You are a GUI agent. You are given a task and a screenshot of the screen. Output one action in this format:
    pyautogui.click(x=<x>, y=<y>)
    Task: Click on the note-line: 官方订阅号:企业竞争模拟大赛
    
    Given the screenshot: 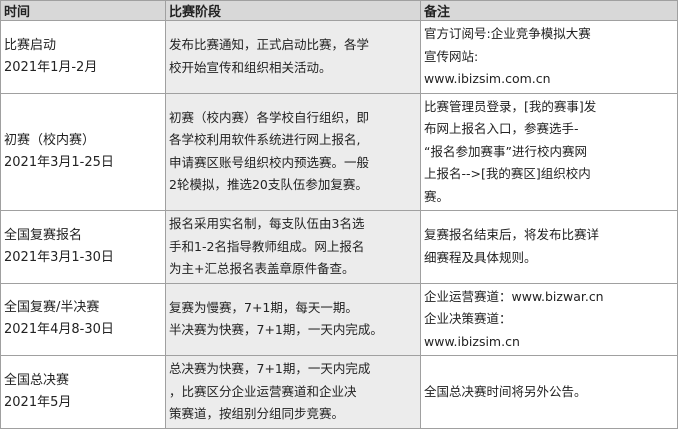 What is the action you would take?
    pyautogui.click(x=507, y=33)
    